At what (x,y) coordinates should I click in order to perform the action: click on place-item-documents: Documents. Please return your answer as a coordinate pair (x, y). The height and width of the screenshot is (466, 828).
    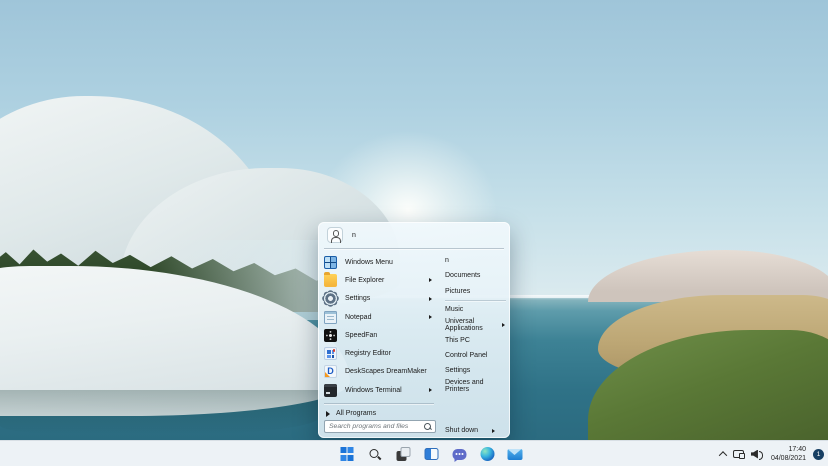
    Looking at the image, I should click on (472, 275).